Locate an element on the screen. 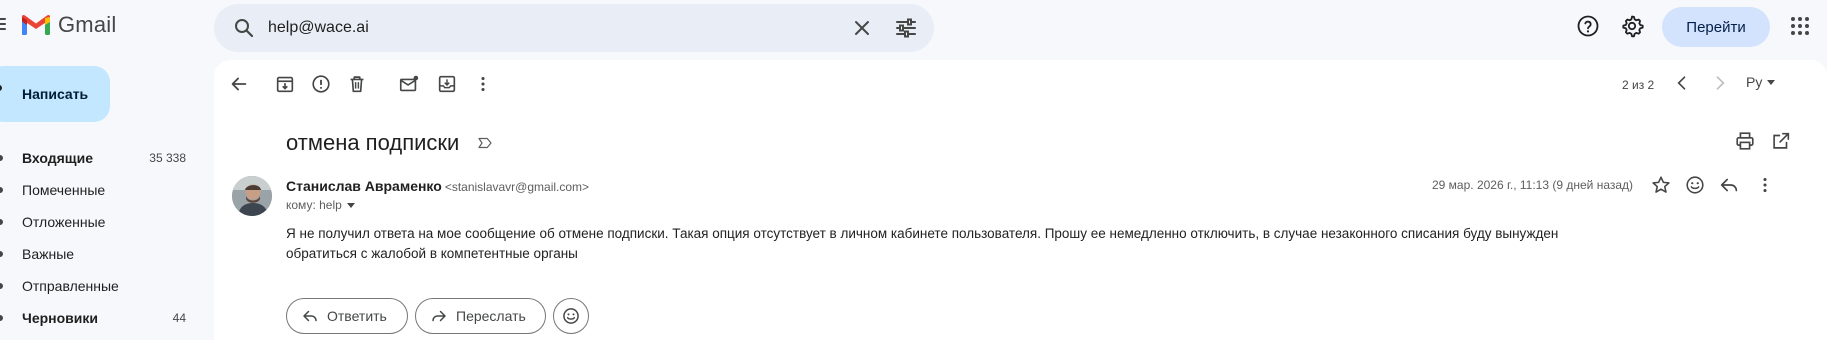  app-name: Gmail is located at coordinates (87, 24).